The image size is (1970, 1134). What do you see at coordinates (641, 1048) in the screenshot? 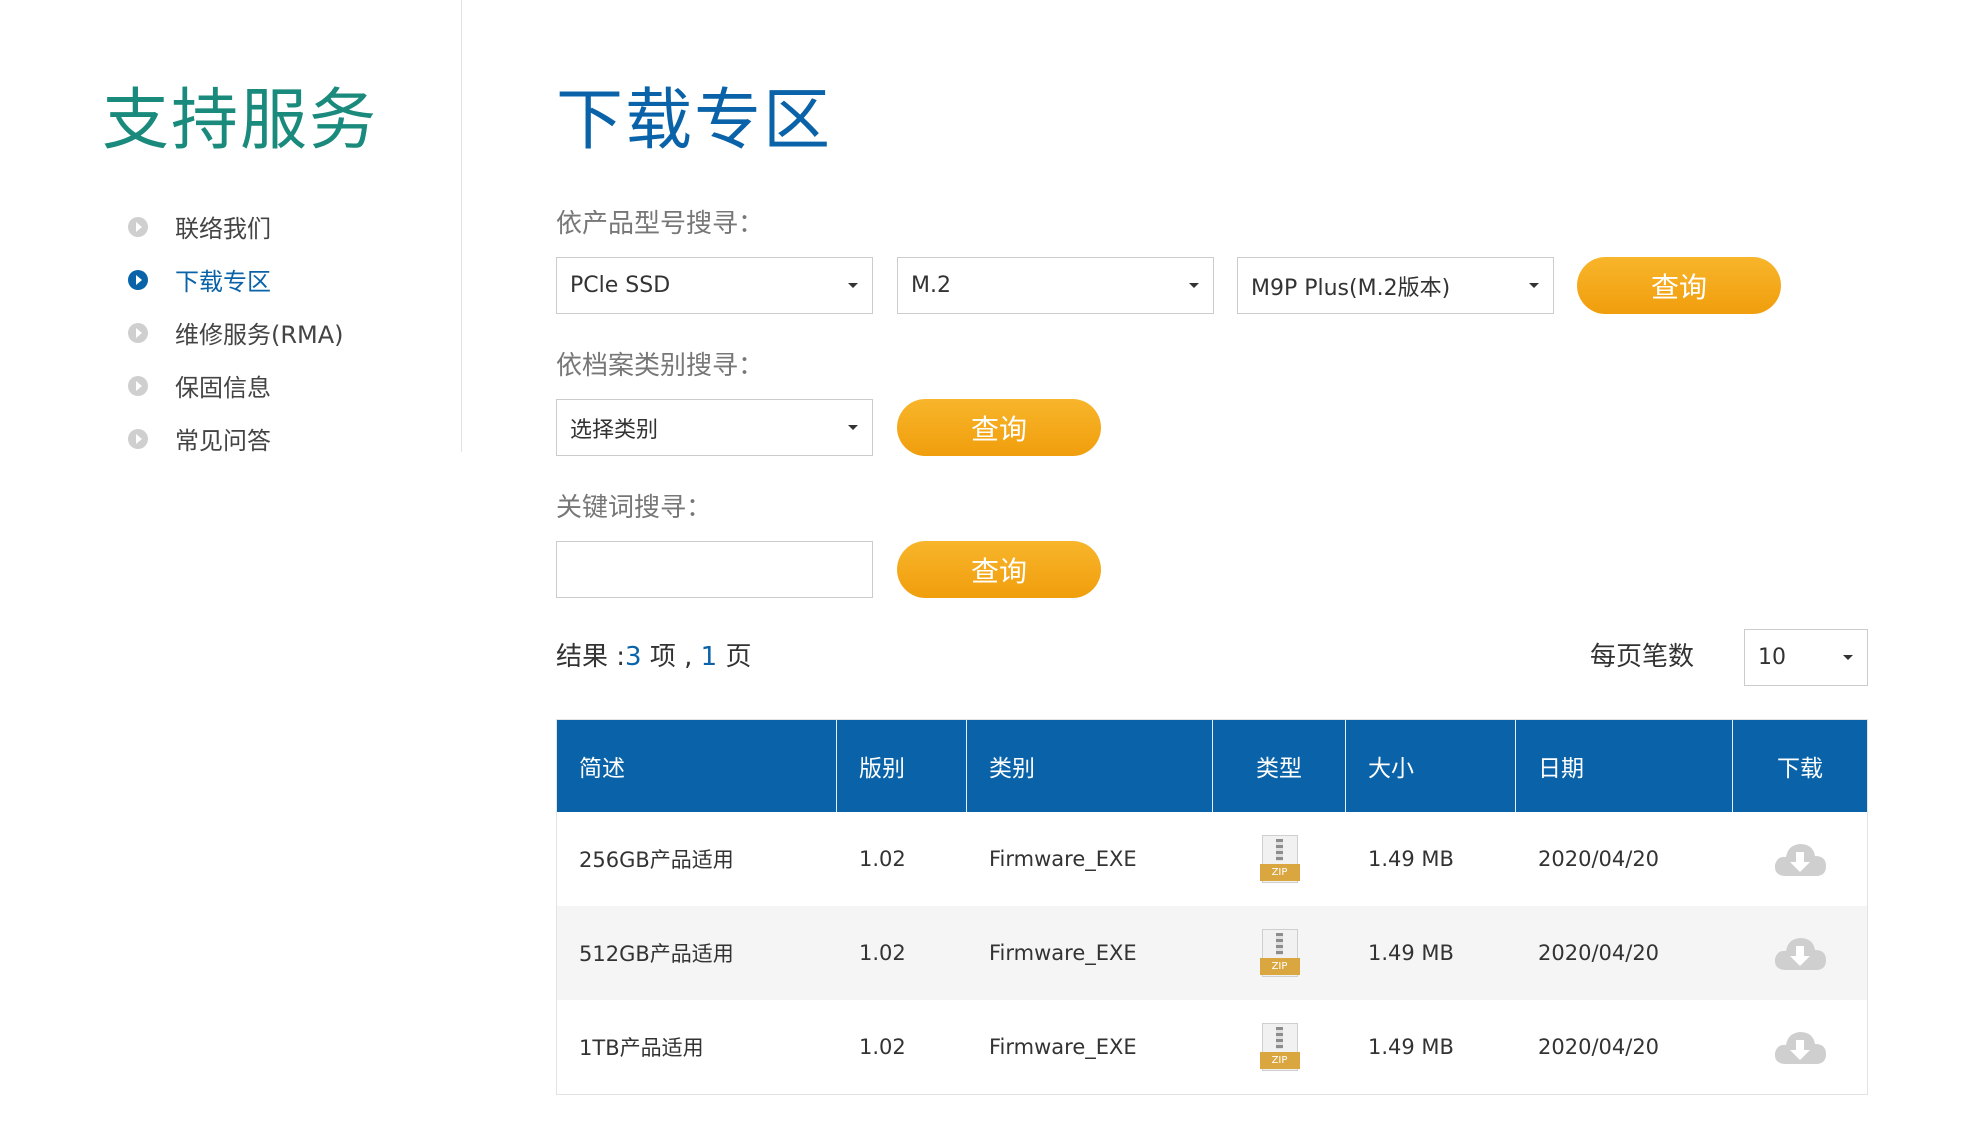
I see `cell-desc: 1TB产品适用` at bounding box center [641, 1048].